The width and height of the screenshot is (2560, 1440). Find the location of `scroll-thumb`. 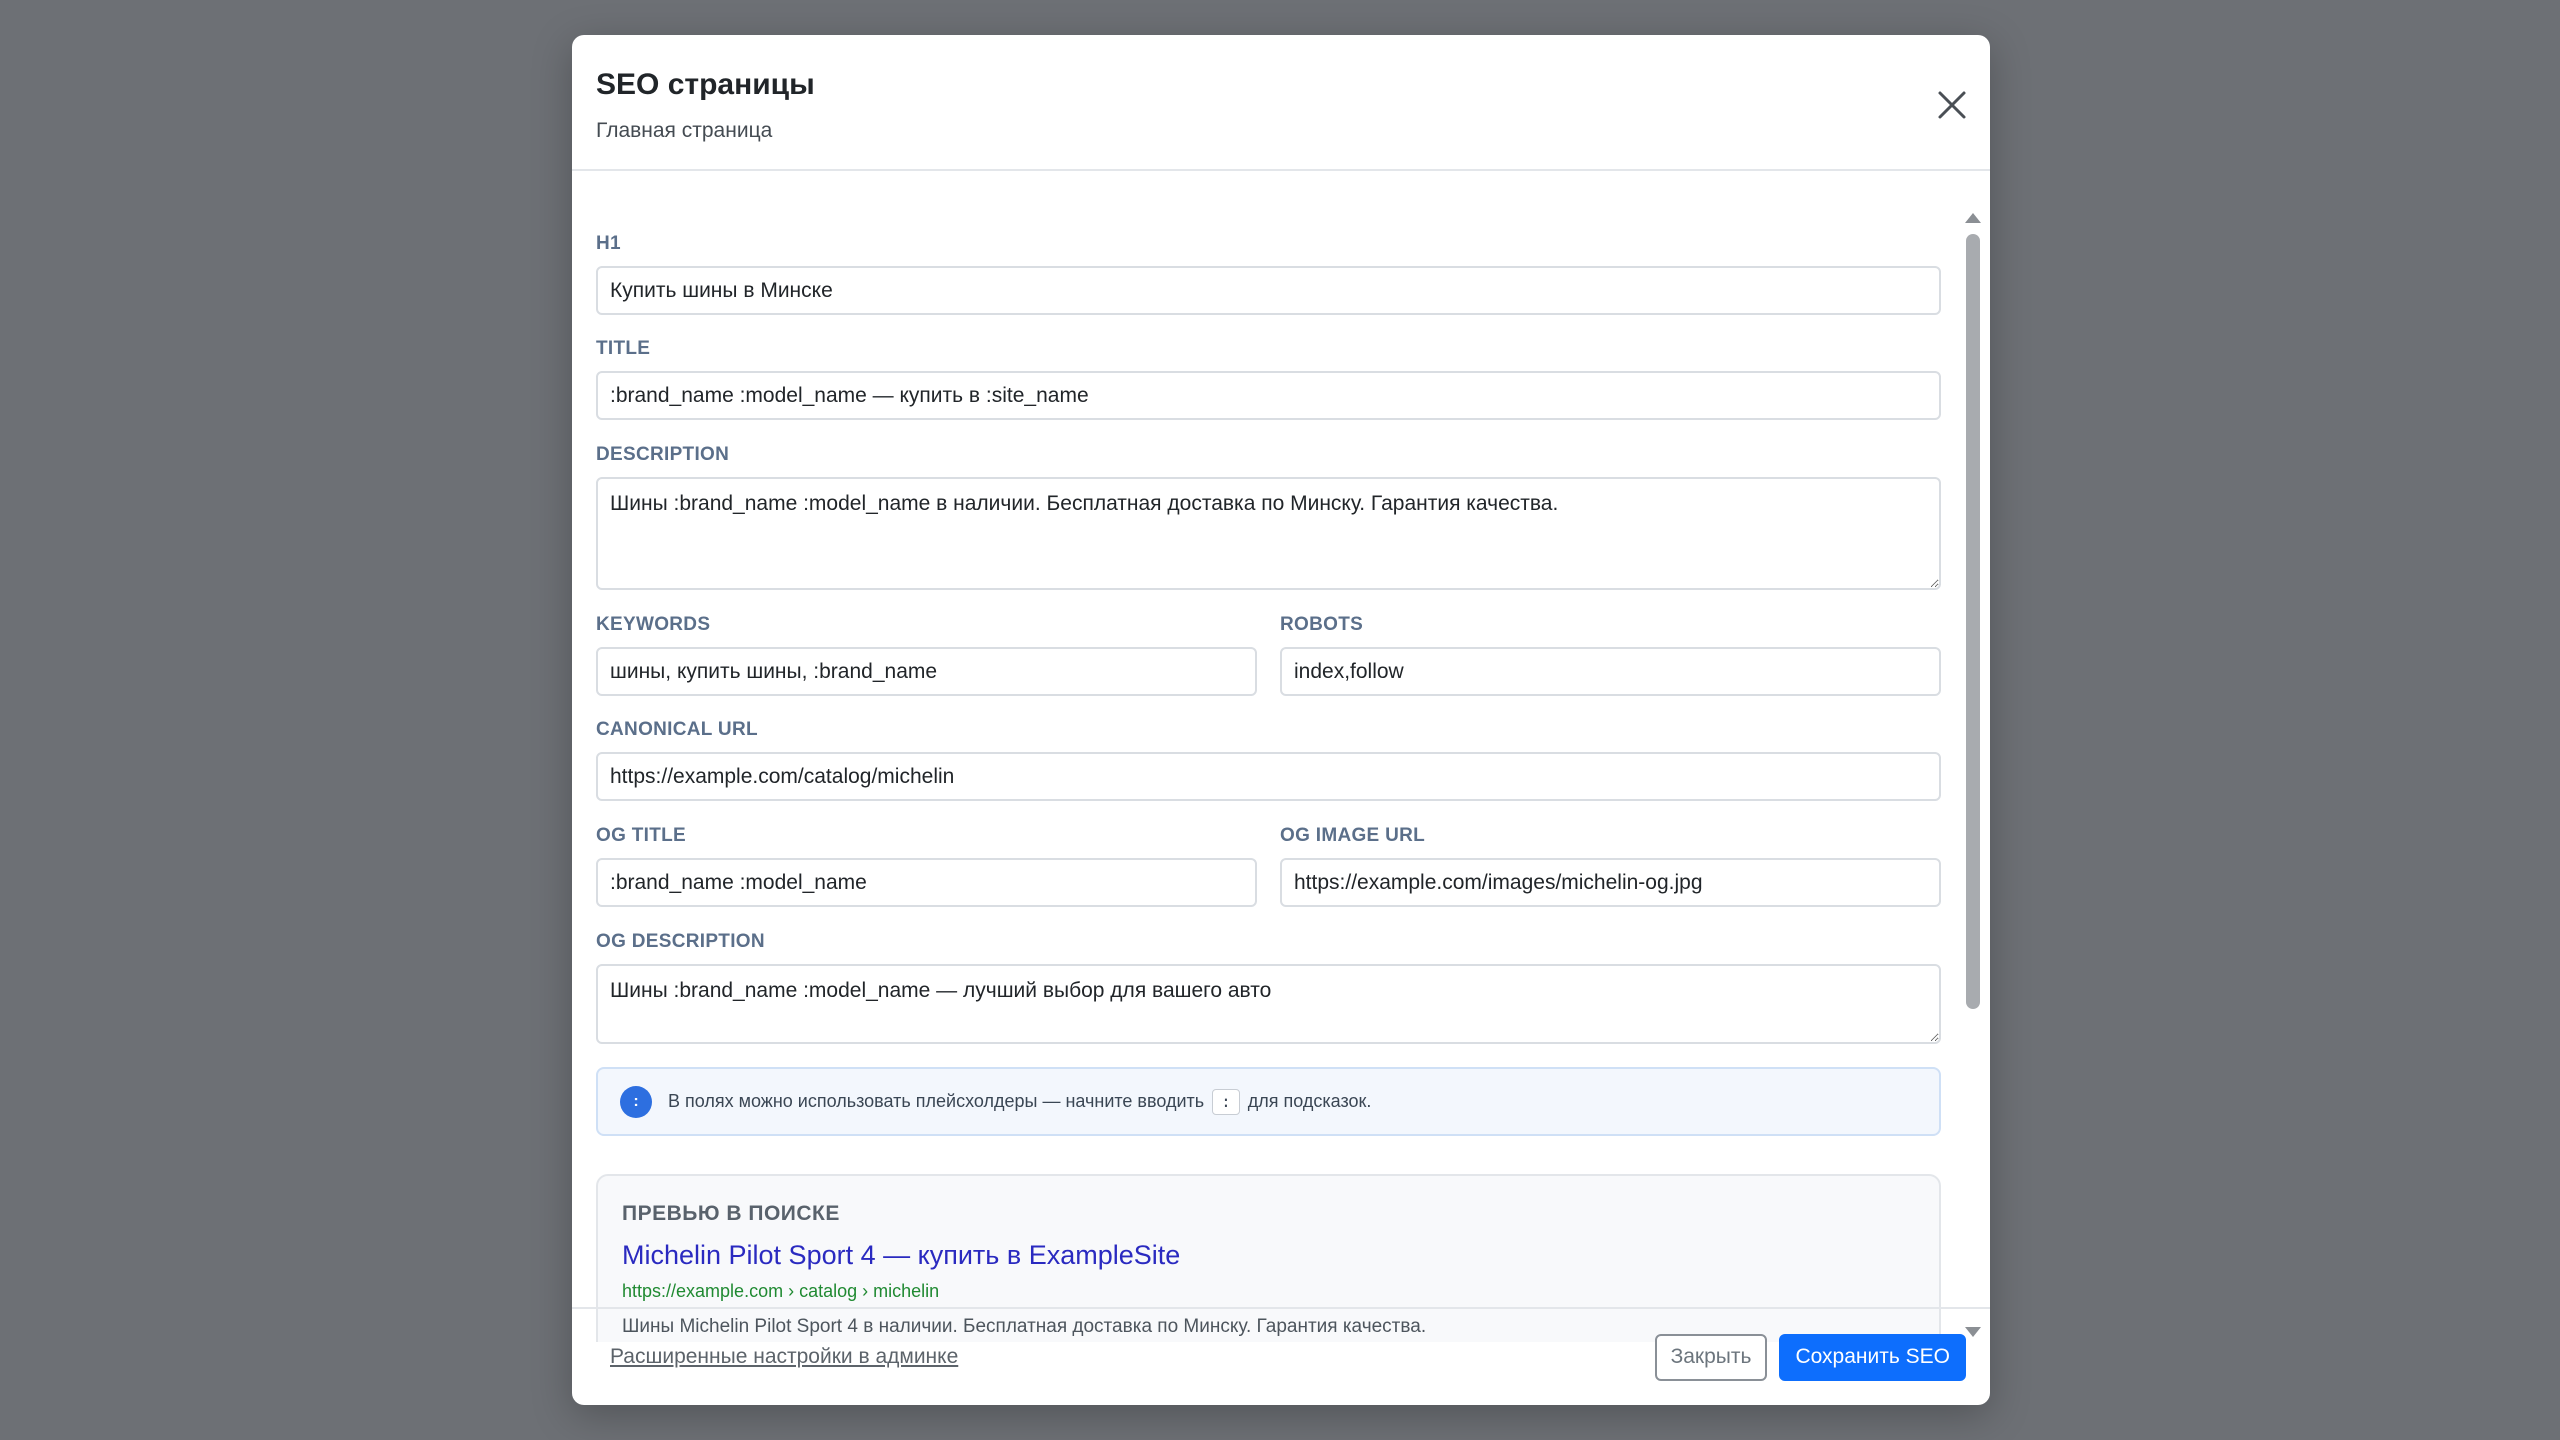

scroll-thumb is located at coordinates (1973, 621).